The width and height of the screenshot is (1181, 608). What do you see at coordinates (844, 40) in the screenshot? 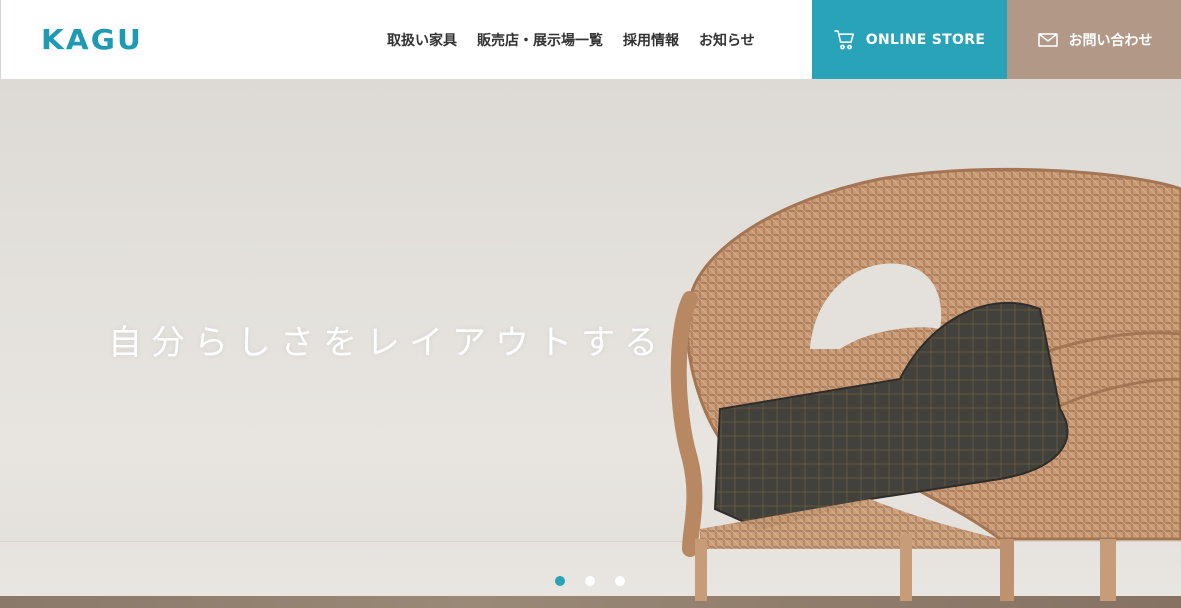
I see `cart-icon` at bounding box center [844, 40].